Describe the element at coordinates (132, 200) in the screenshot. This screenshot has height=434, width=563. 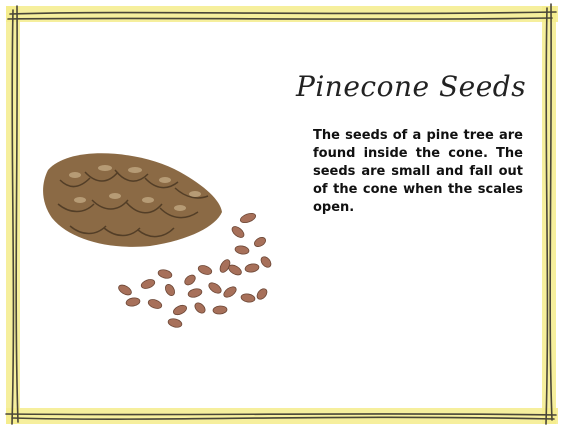
I see `pinecone-image` at that location.